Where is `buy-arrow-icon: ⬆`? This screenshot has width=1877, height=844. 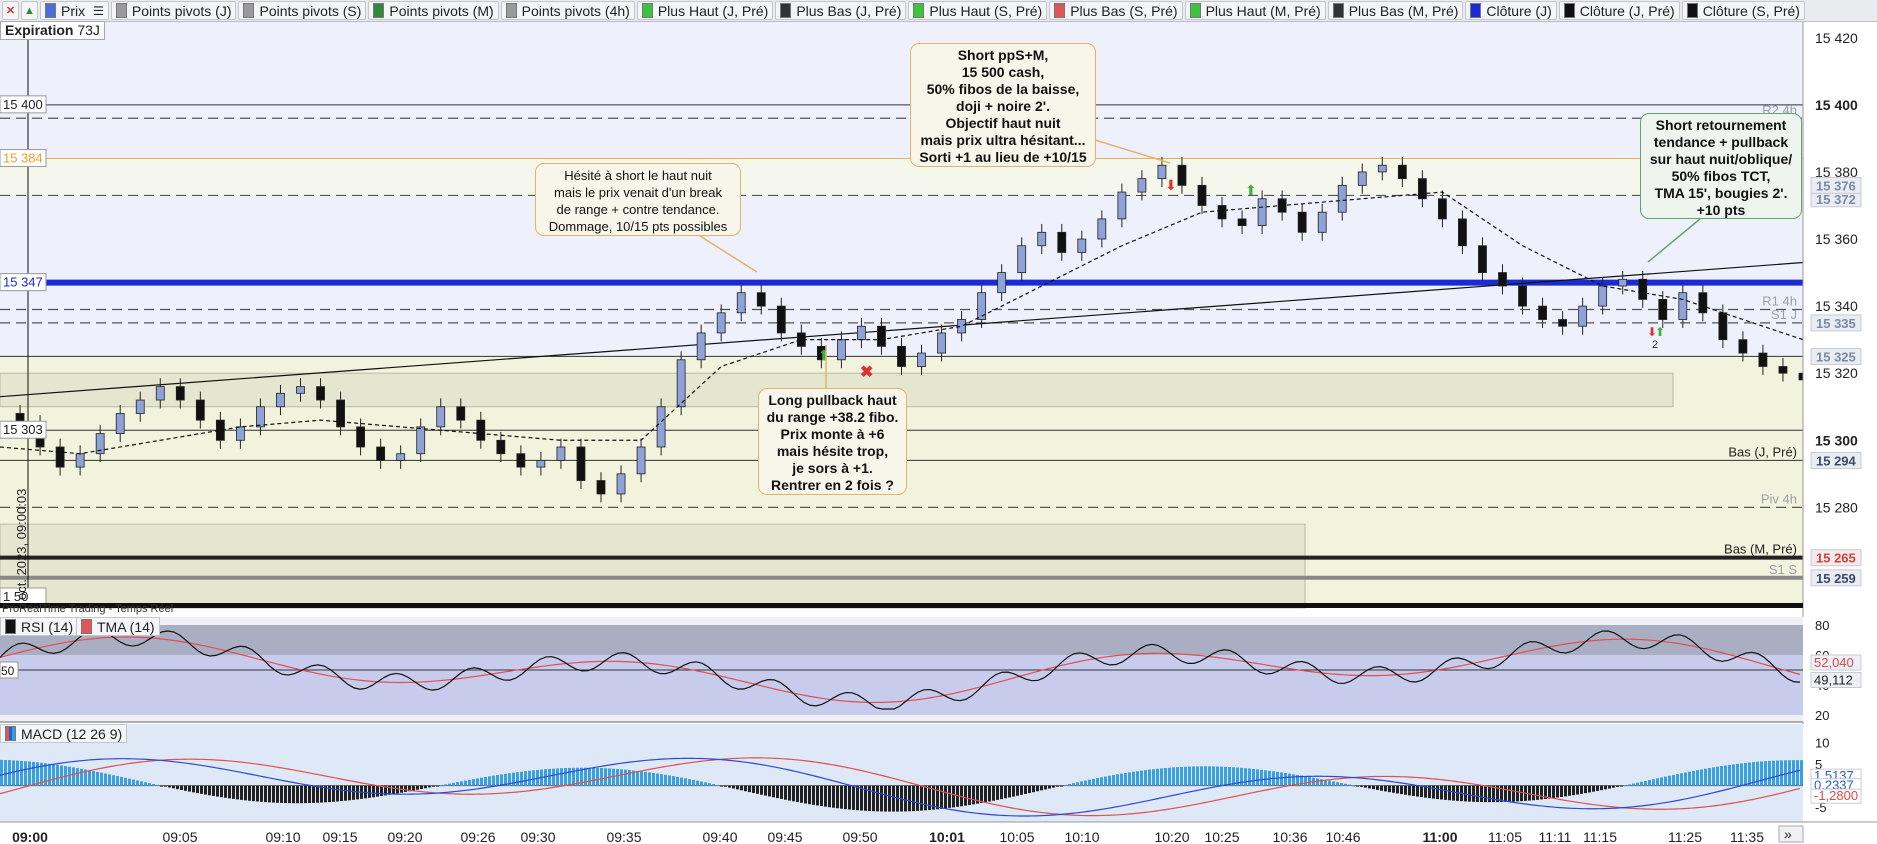 buy-arrow-icon: ⬆ is located at coordinates (1251, 190).